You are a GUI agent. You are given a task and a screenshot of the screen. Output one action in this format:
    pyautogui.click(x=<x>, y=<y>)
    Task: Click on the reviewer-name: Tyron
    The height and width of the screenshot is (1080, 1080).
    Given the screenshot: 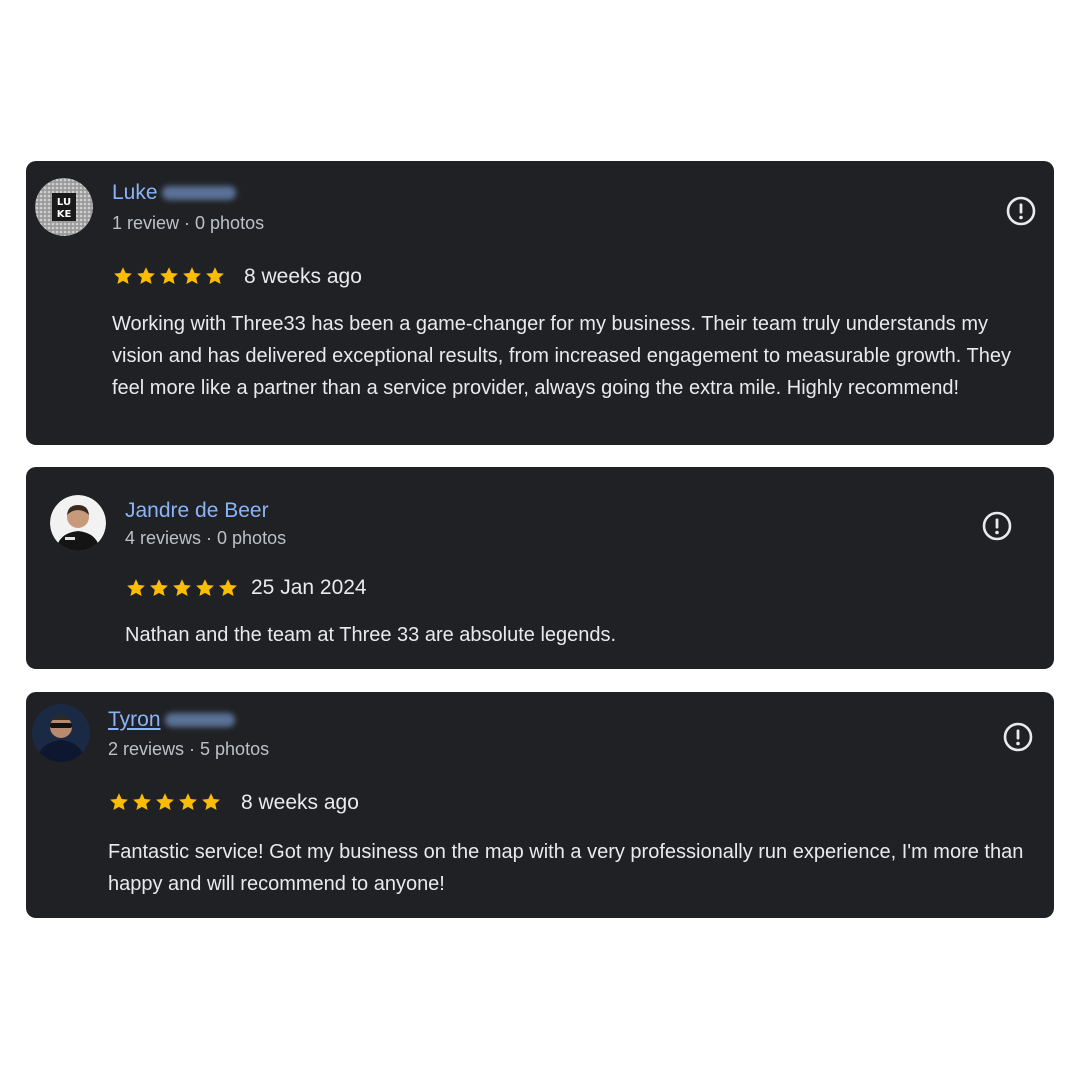 What is the action you would take?
    pyautogui.click(x=171, y=720)
    